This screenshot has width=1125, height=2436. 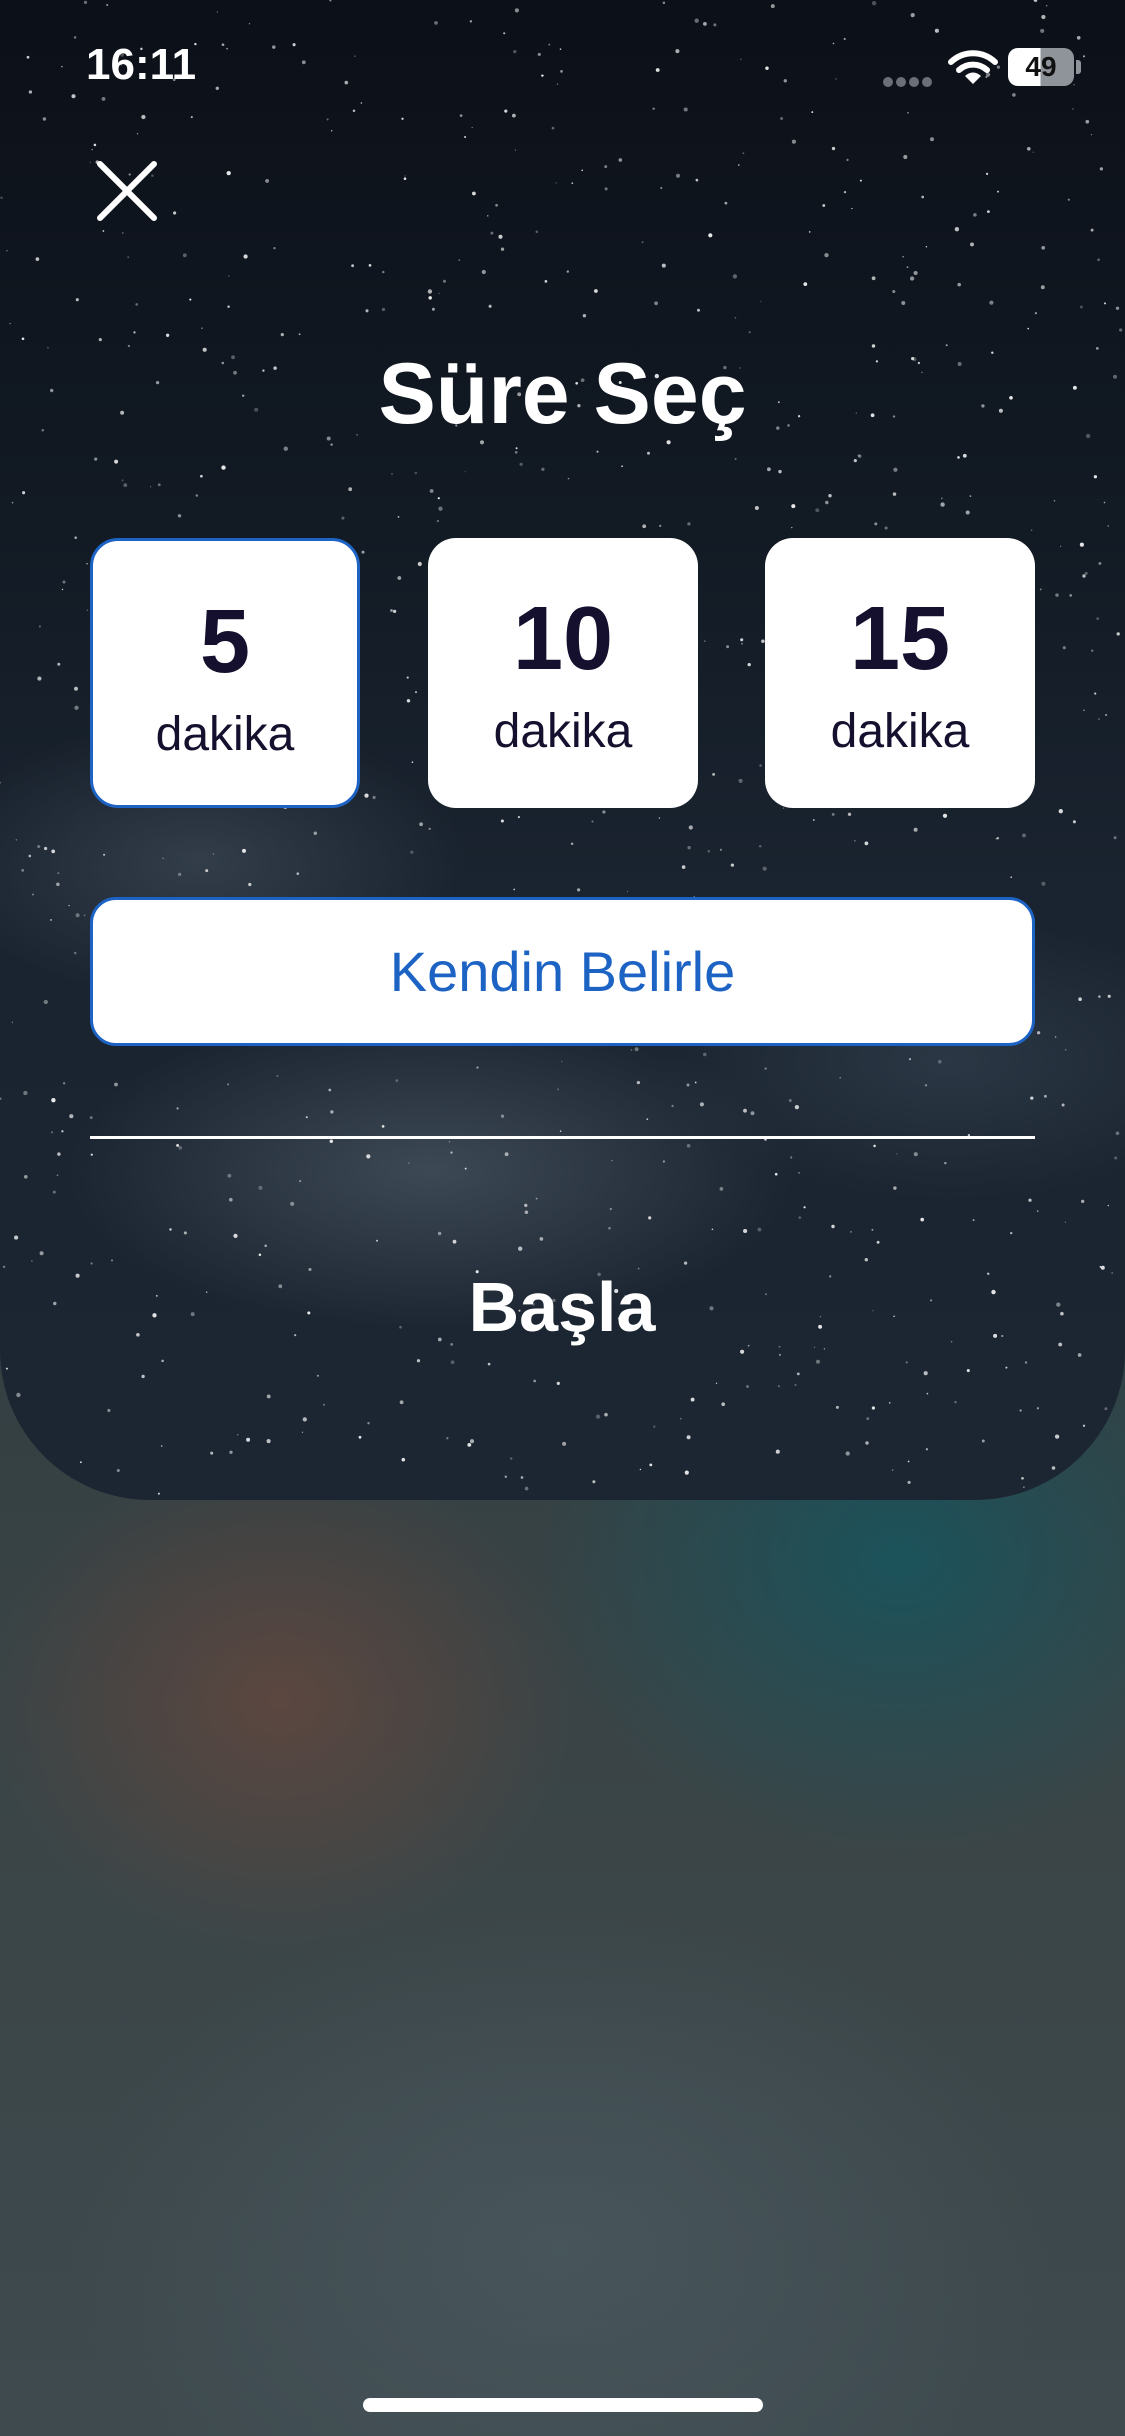 I want to click on duration-option-5: 5 dakika, so click(x=225, y=673).